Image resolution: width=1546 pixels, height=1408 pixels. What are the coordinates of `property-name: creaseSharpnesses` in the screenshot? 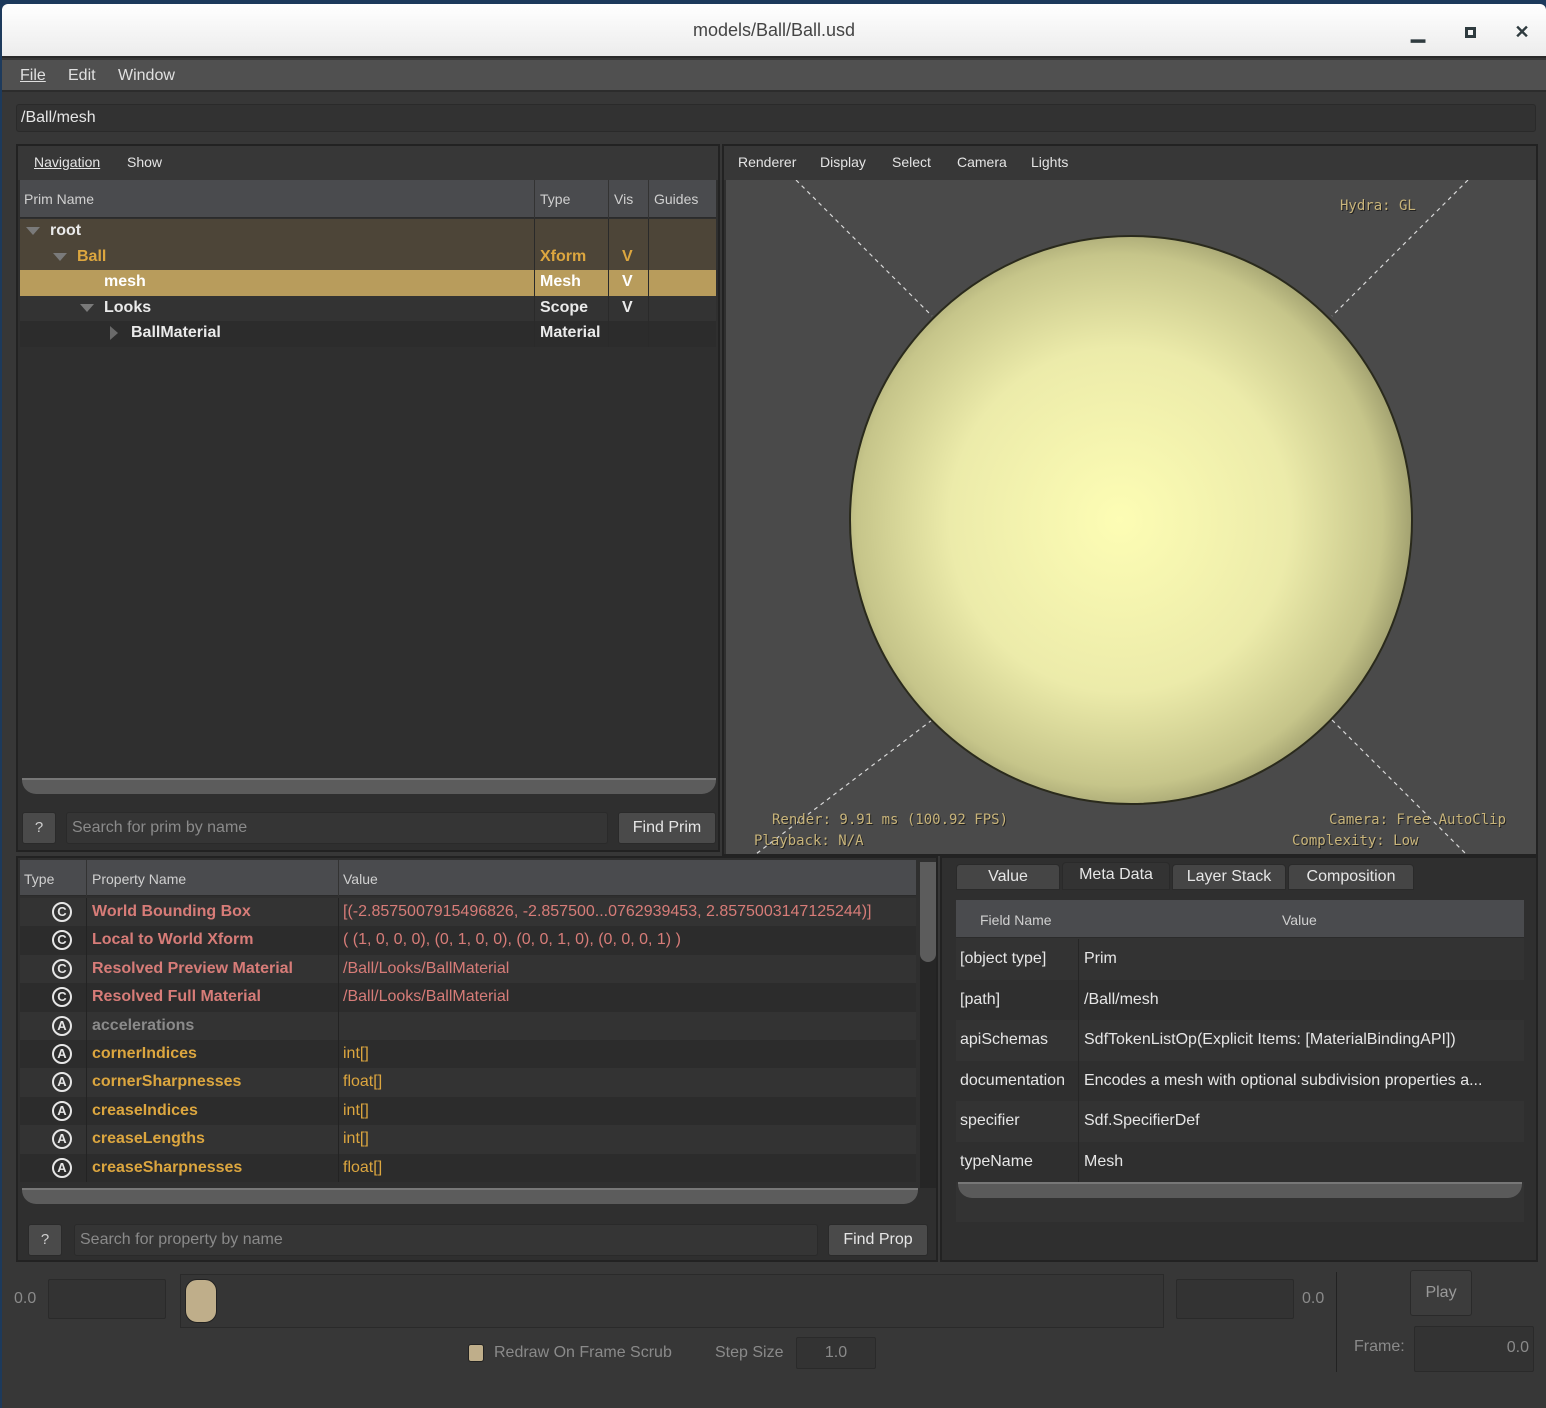 It's located at (167, 1167).